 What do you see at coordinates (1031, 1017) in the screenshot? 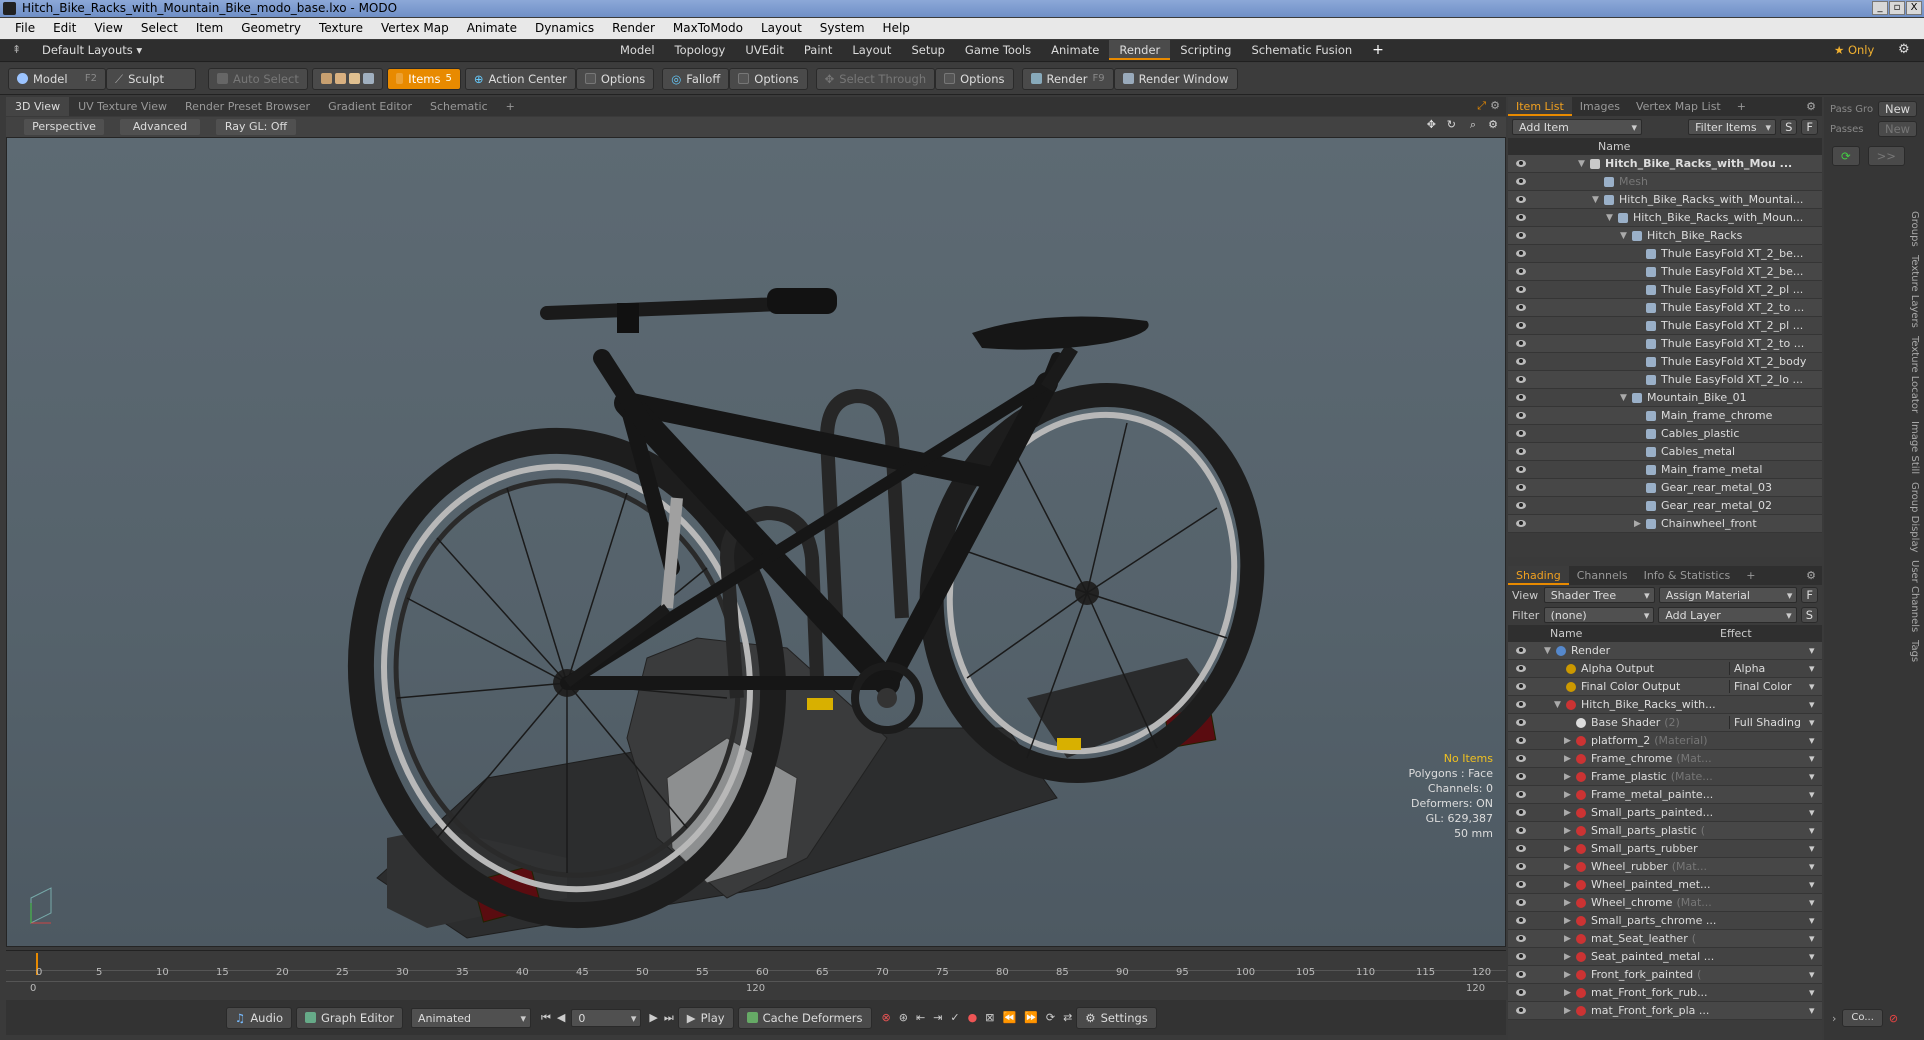
I see `skip-forward-icon: ⏩` at bounding box center [1031, 1017].